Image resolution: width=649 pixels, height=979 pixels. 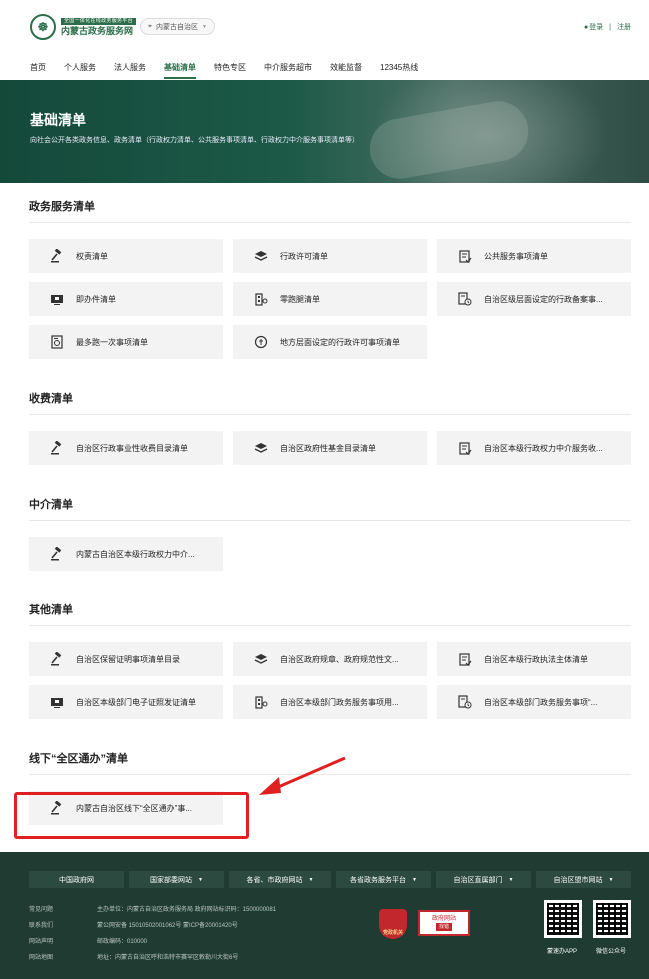 What do you see at coordinates (612, 919) in the screenshot?
I see `wechat-qr-code-icon` at bounding box center [612, 919].